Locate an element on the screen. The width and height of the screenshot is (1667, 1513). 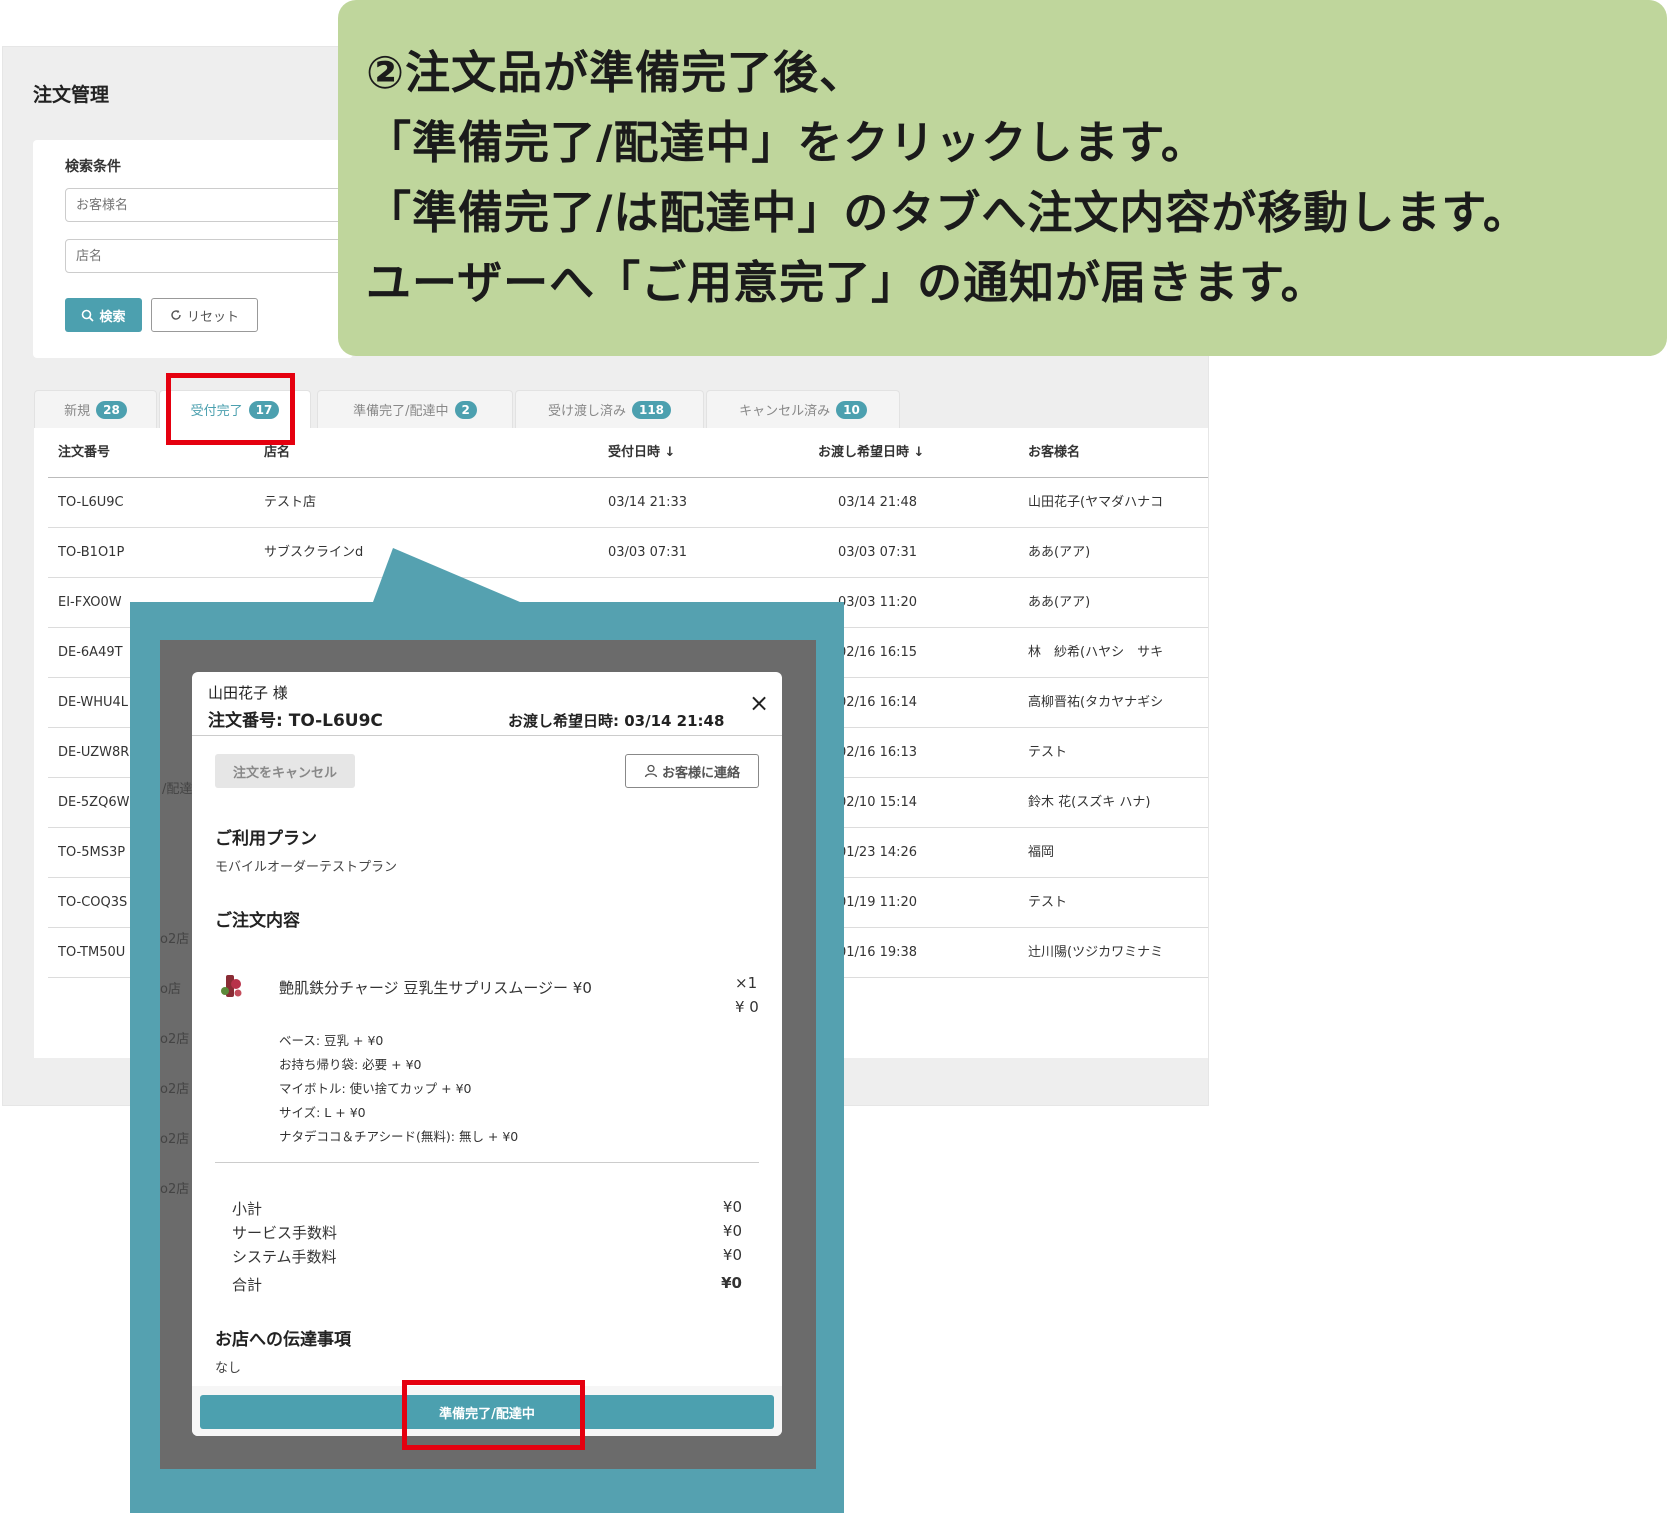
search-button-label: 検索 is located at coordinates (112, 317).